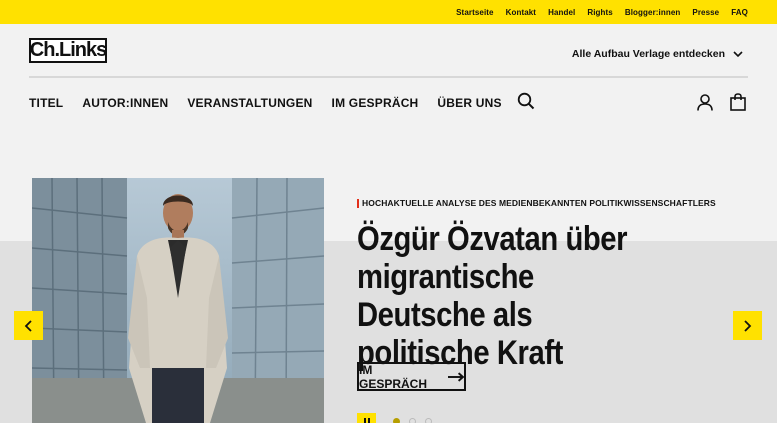 This screenshot has width=777, height=423. Describe the element at coordinates (648, 54) in the screenshot. I see `publisher-dropdown-label: Alle Aufbau Verlage entdecken` at that location.